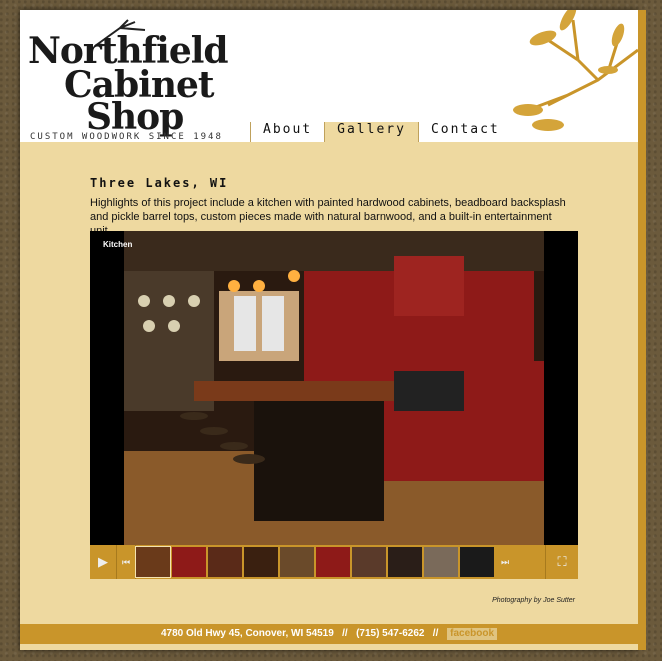 This screenshot has height=661, width=662. Describe the element at coordinates (505, 562) in the screenshot. I see `skip-forward-icon: ⏭` at that location.